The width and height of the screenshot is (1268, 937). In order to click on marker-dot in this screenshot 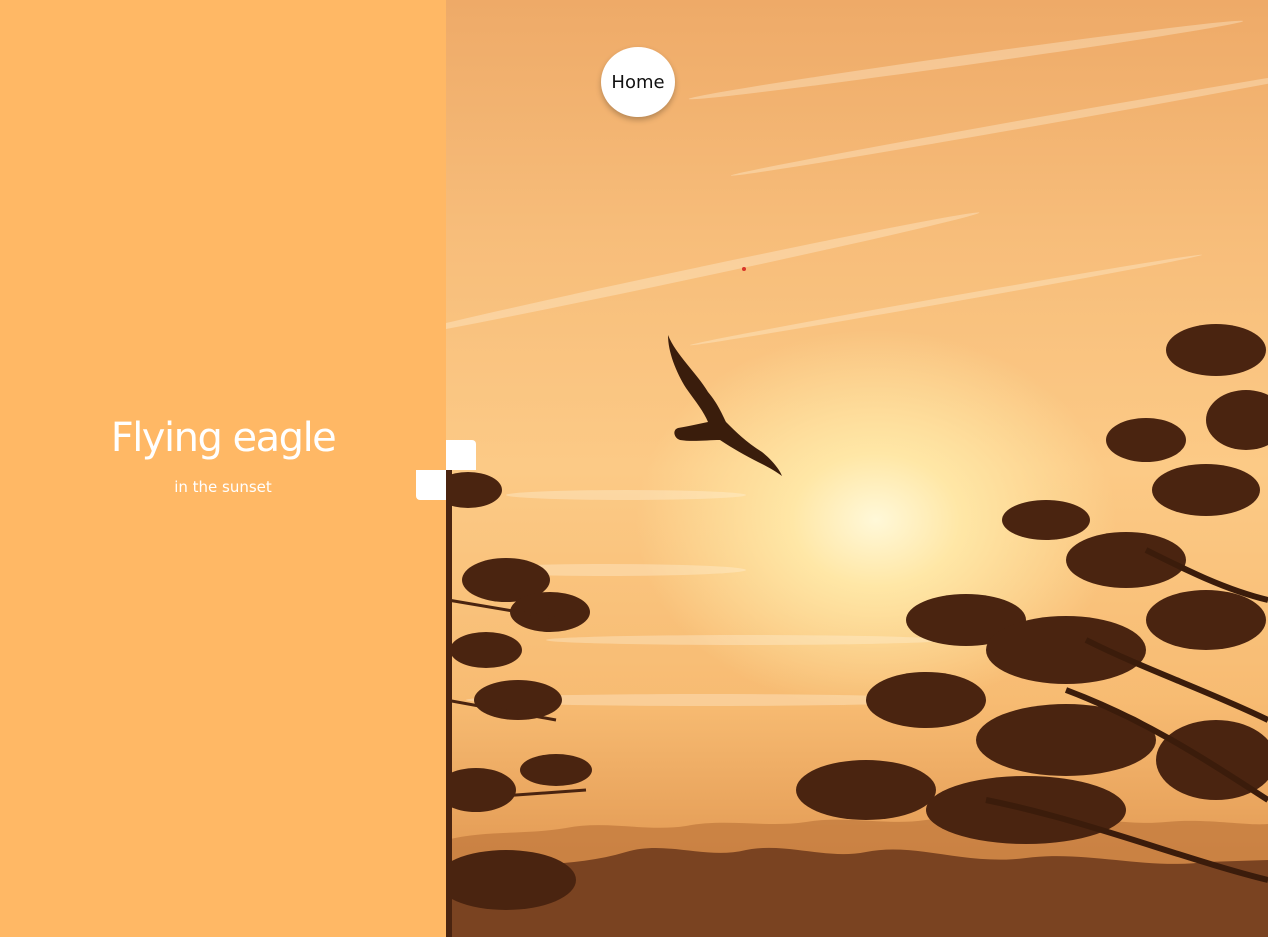, I will do `click(744, 269)`.